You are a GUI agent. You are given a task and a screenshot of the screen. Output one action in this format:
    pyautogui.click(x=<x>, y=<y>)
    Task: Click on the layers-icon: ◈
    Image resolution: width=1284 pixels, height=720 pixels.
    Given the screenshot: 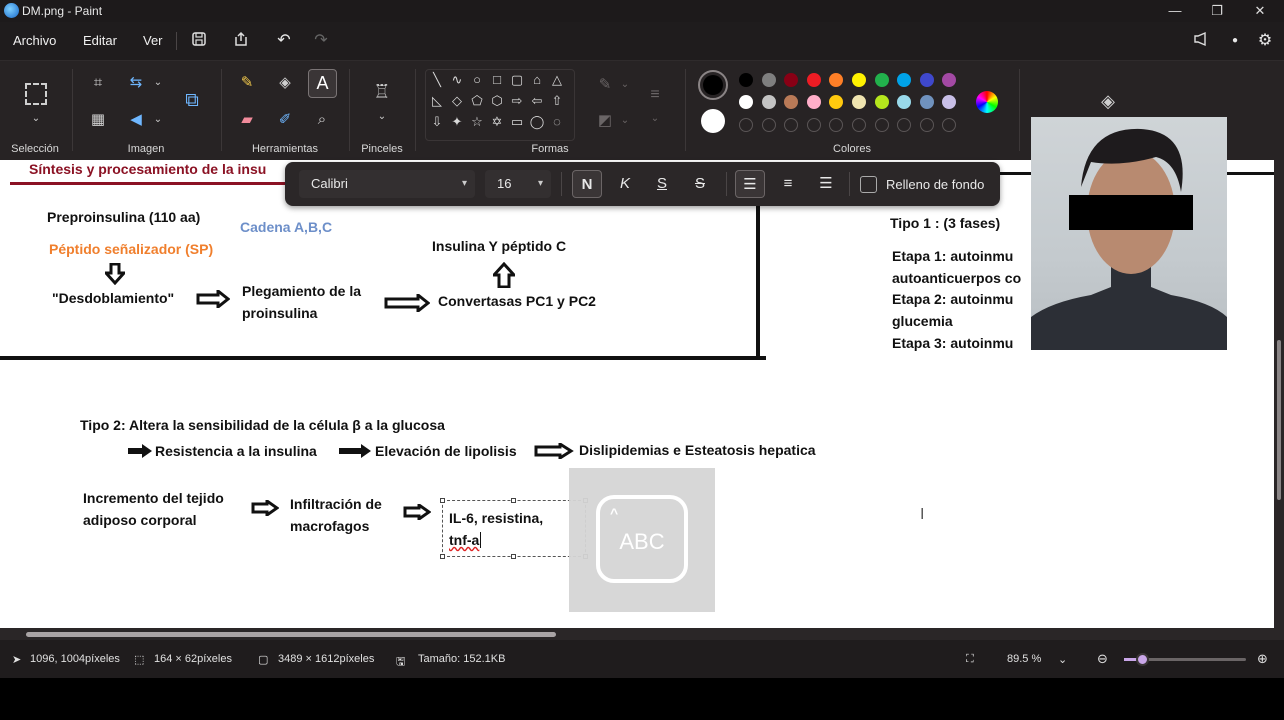 What is the action you would take?
    pyautogui.click(x=1108, y=101)
    